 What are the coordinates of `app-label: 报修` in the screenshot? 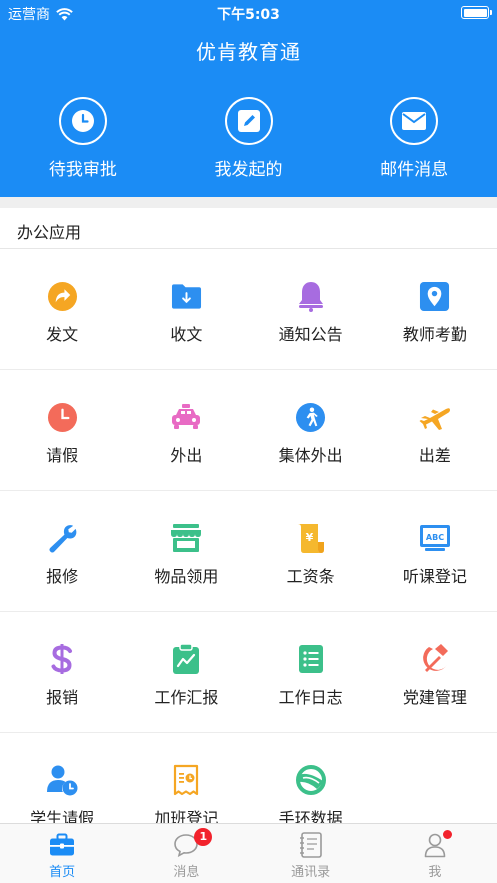 It's located at (62, 576).